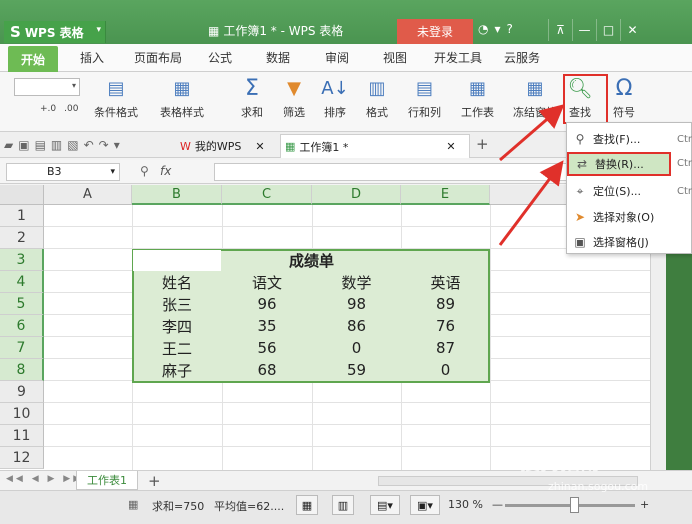  What do you see at coordinates (89, 145) in the screenshot?
I see `undo-icon: ↶` at bounding box center [89, 145].